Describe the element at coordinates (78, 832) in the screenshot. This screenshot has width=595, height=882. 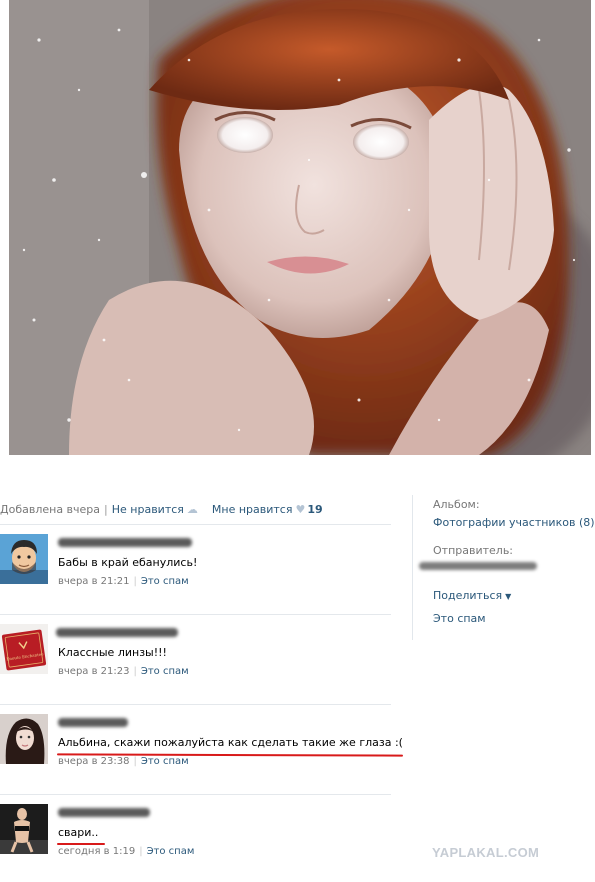
I see `comment-text: свари..` at that location.